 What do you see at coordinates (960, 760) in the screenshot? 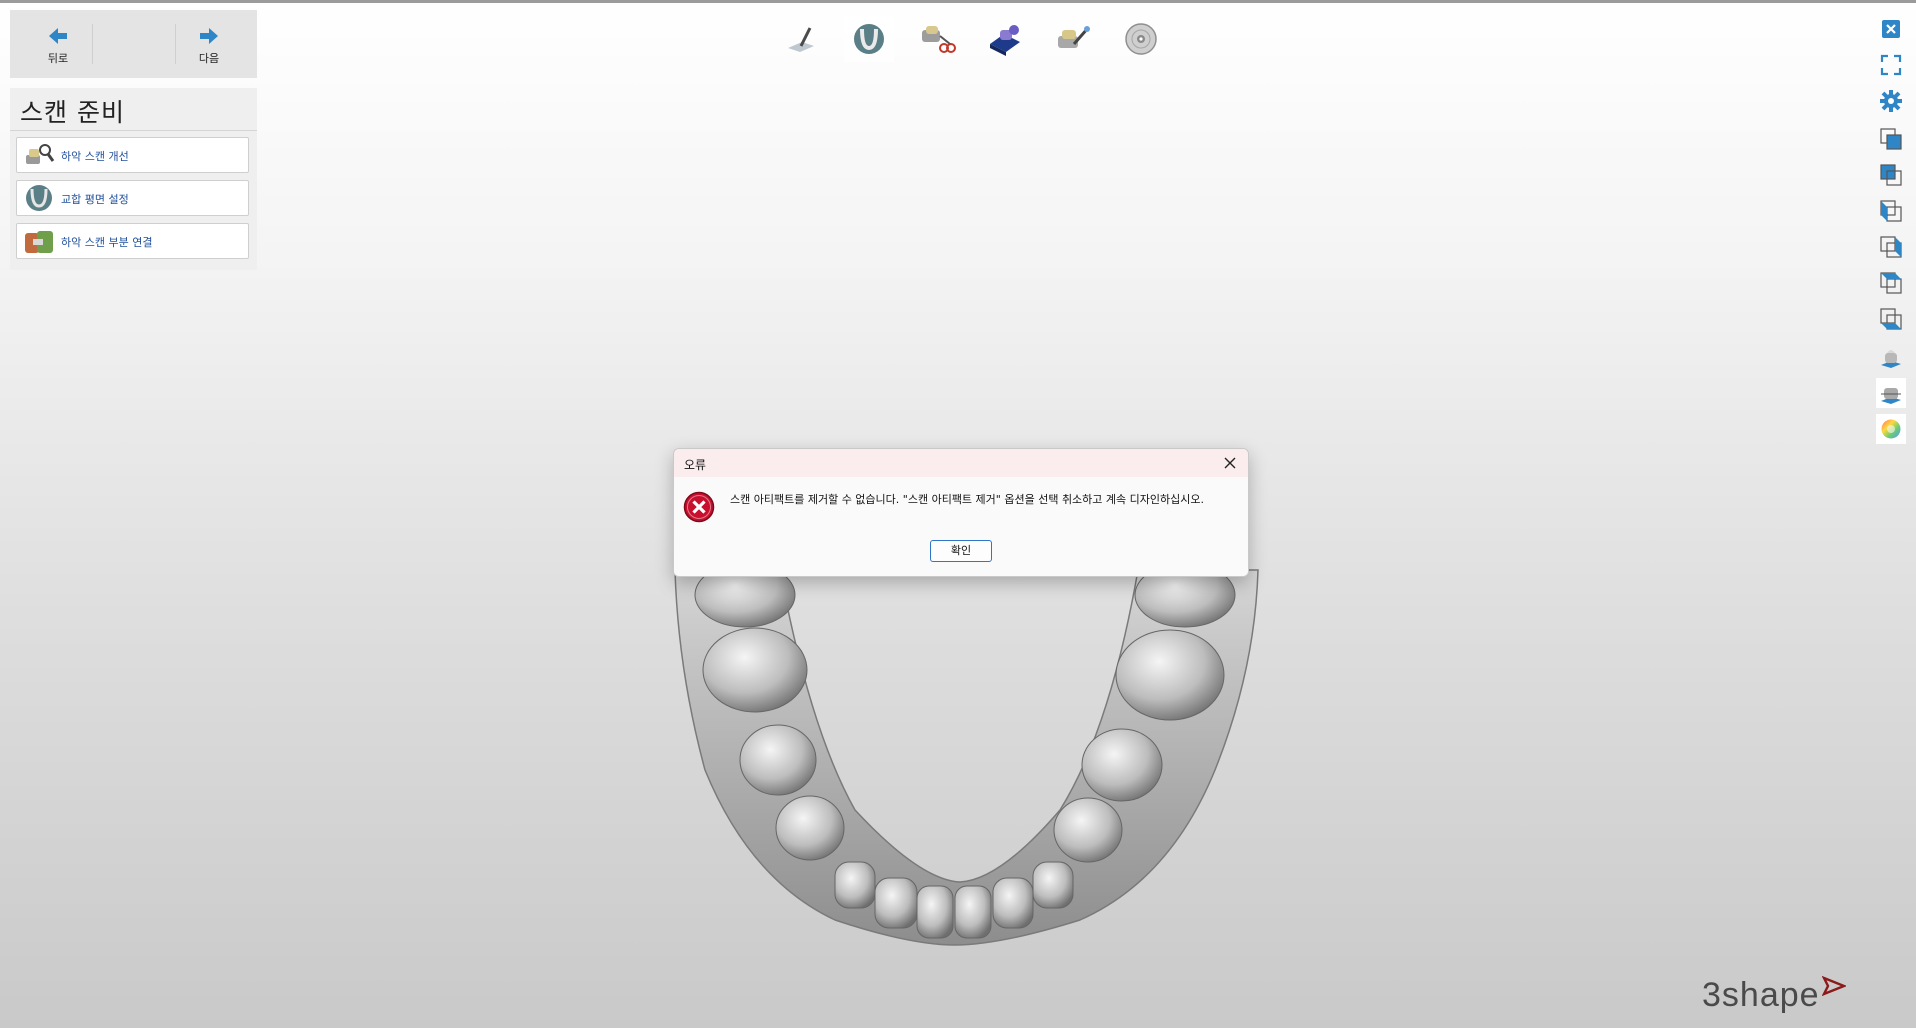
I see `dental-3d-model` at bounding box center [960, 760].